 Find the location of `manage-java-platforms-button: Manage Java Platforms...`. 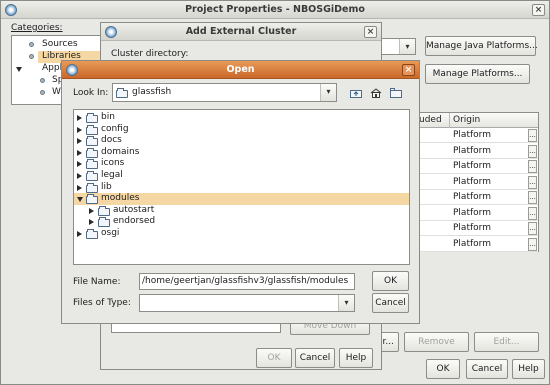

manage-java-platforms-button: Manage Java Platforms... is located at coordinates (481, 46).